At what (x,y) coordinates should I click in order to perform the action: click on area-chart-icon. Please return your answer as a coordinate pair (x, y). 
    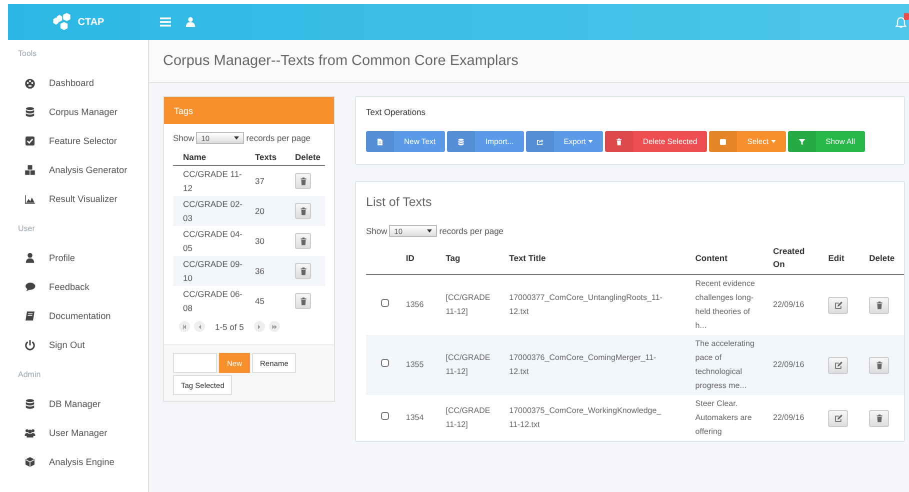
    Looking at the image, I should click on (30, 198).